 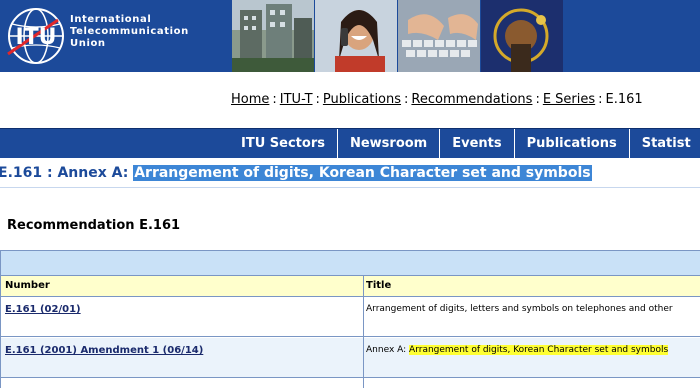 What do you see at coordinates (571, 144) in the screenshot?
I see `nav-item-publications: Publications` at bounding box center [571, 144].